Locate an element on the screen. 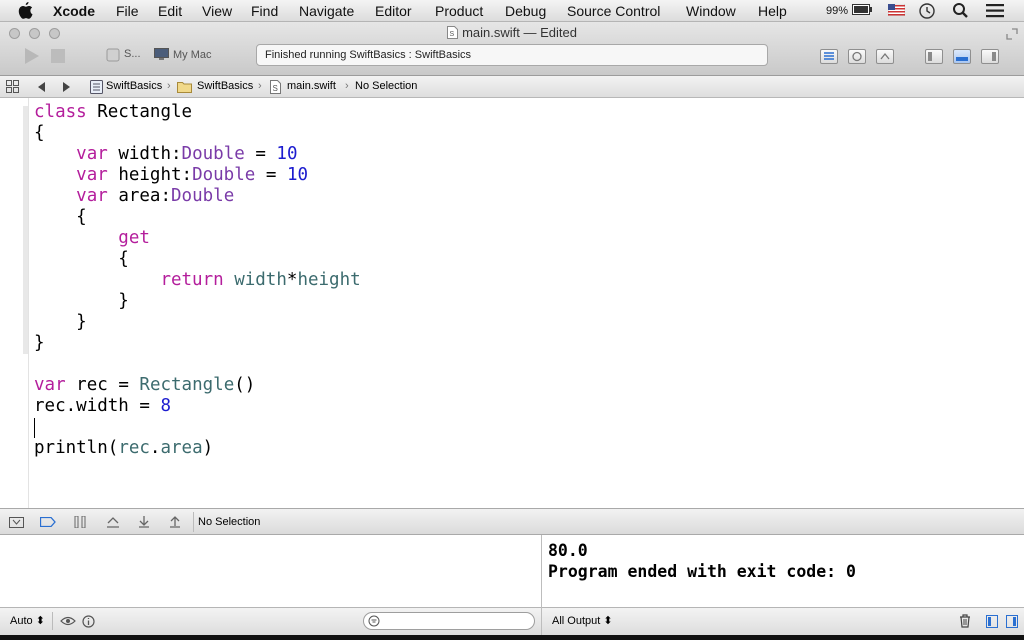 This screenshot has width=1024, height=640. menu-app-name: Xcode is located at coordinates (74, 11).